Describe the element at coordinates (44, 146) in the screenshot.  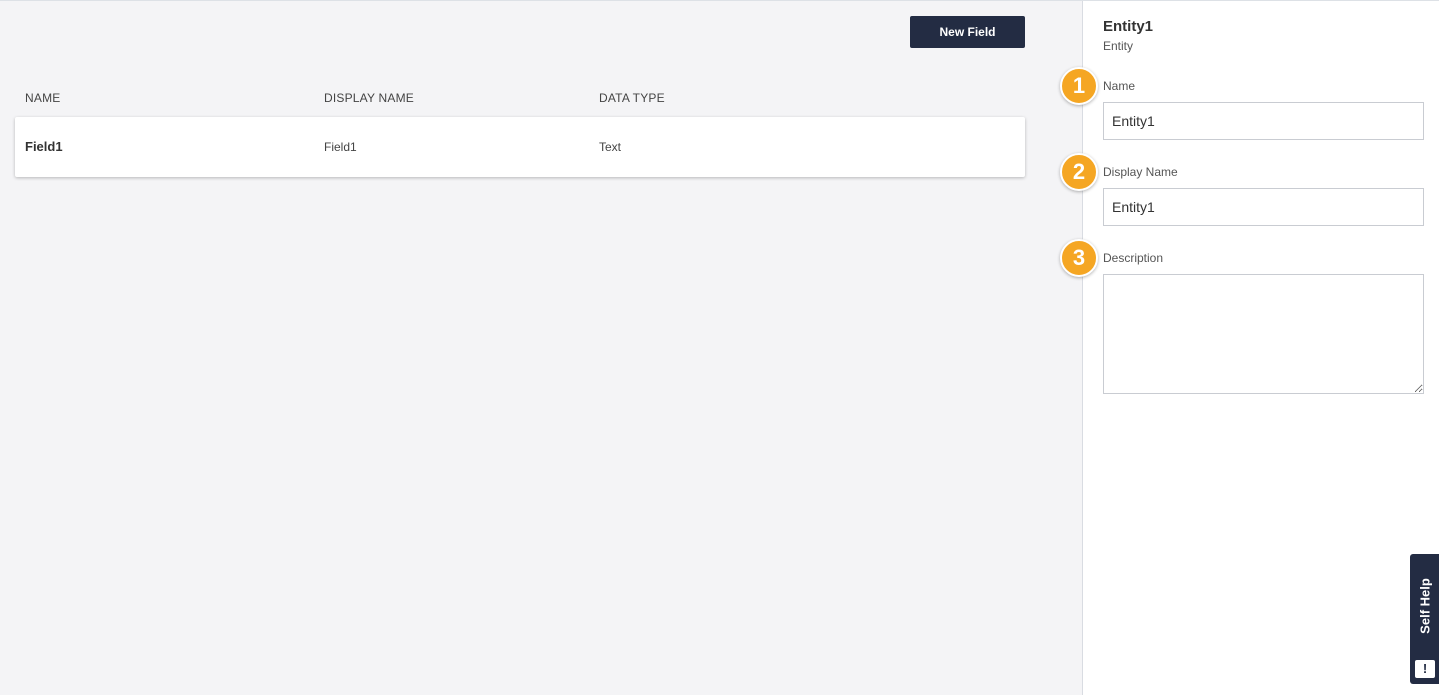
I see `field-name-cell: Field1` at that location.